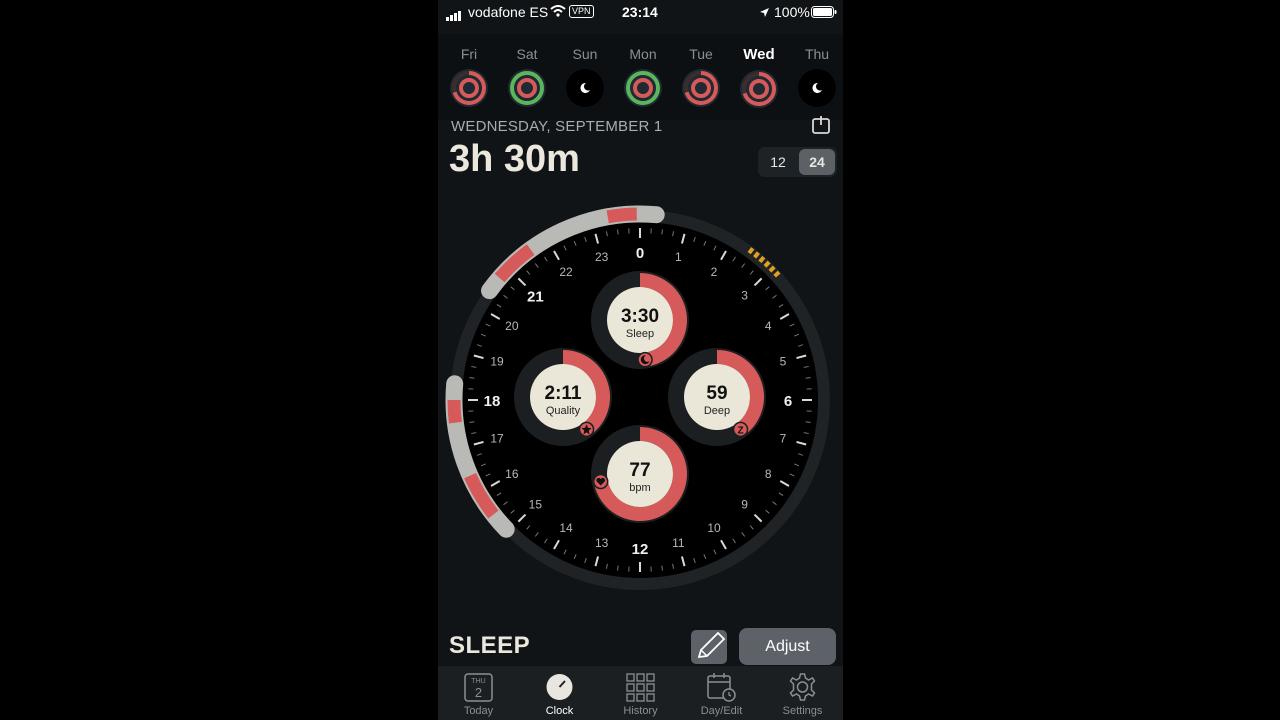  I want to click on deep-label: Deep, so click(717, 411).